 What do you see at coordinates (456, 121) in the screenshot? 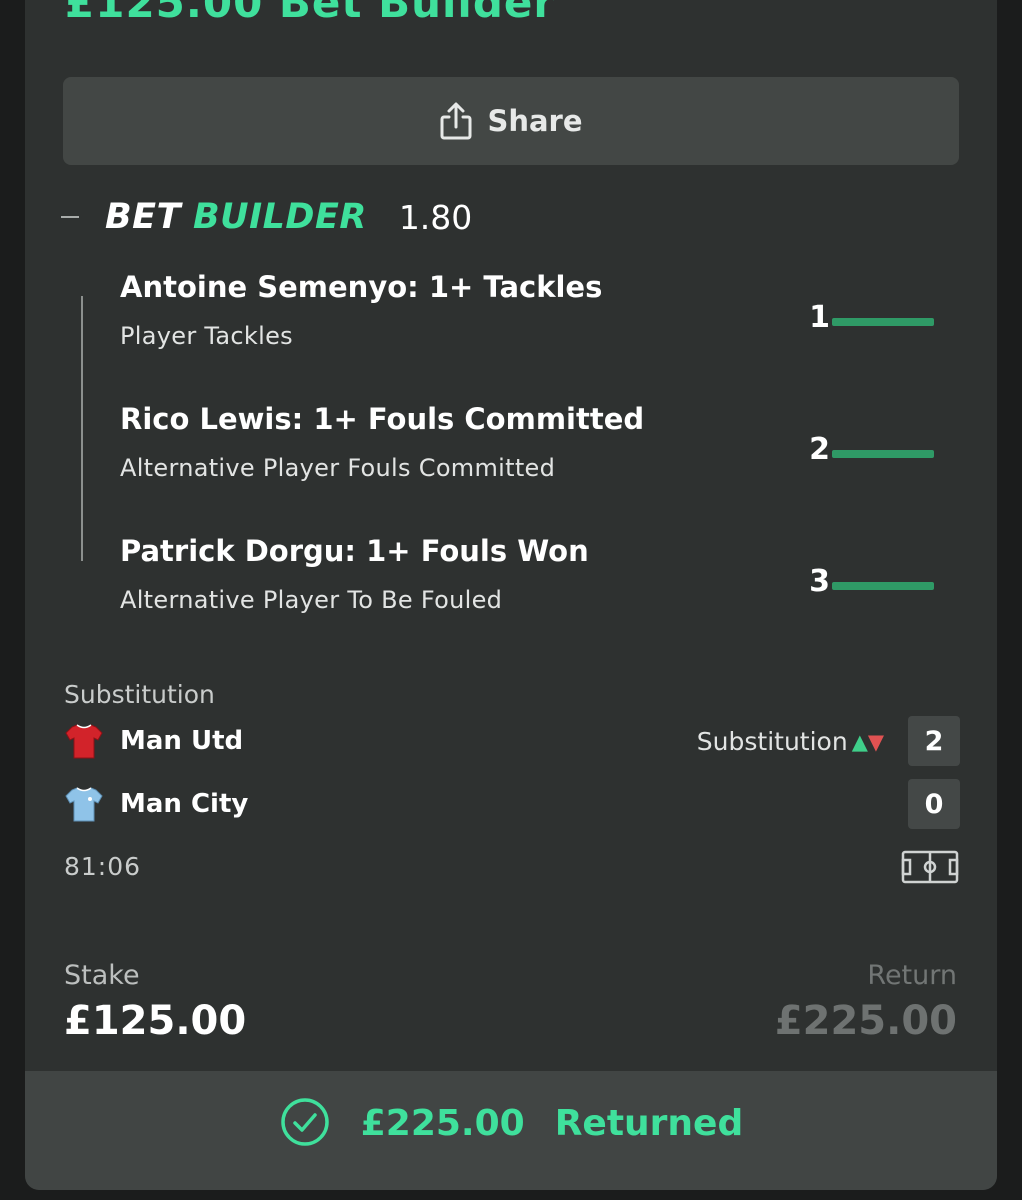
I see `share-icon` at bounding box center [456, 121].